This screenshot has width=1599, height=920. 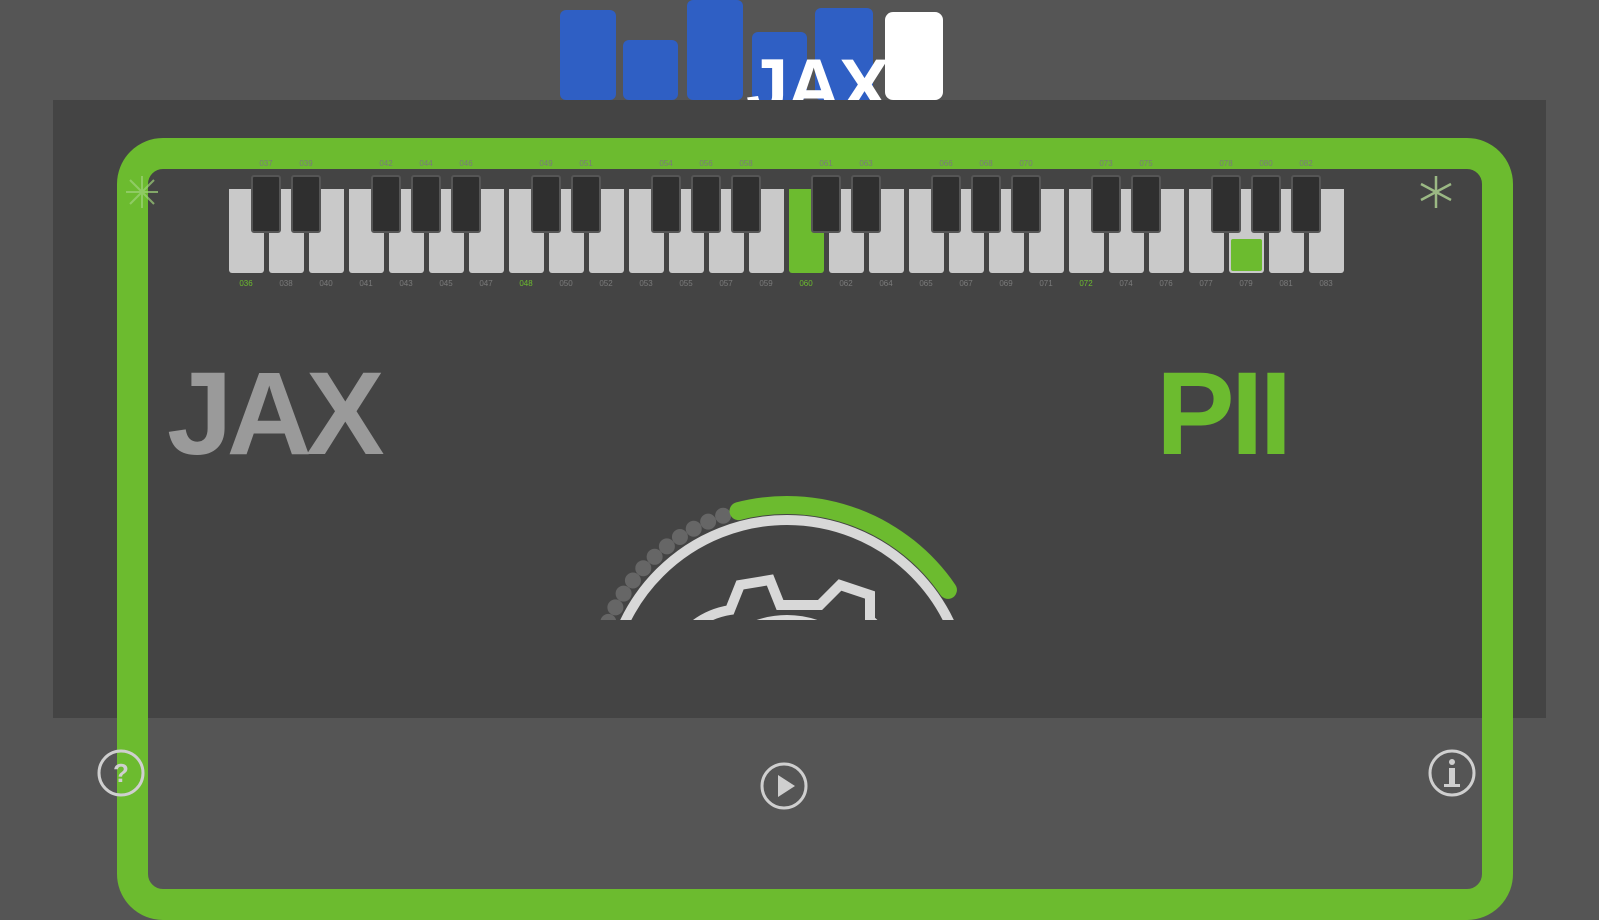 I want to click on white-key-label: 059, so click(x=766, y=283).